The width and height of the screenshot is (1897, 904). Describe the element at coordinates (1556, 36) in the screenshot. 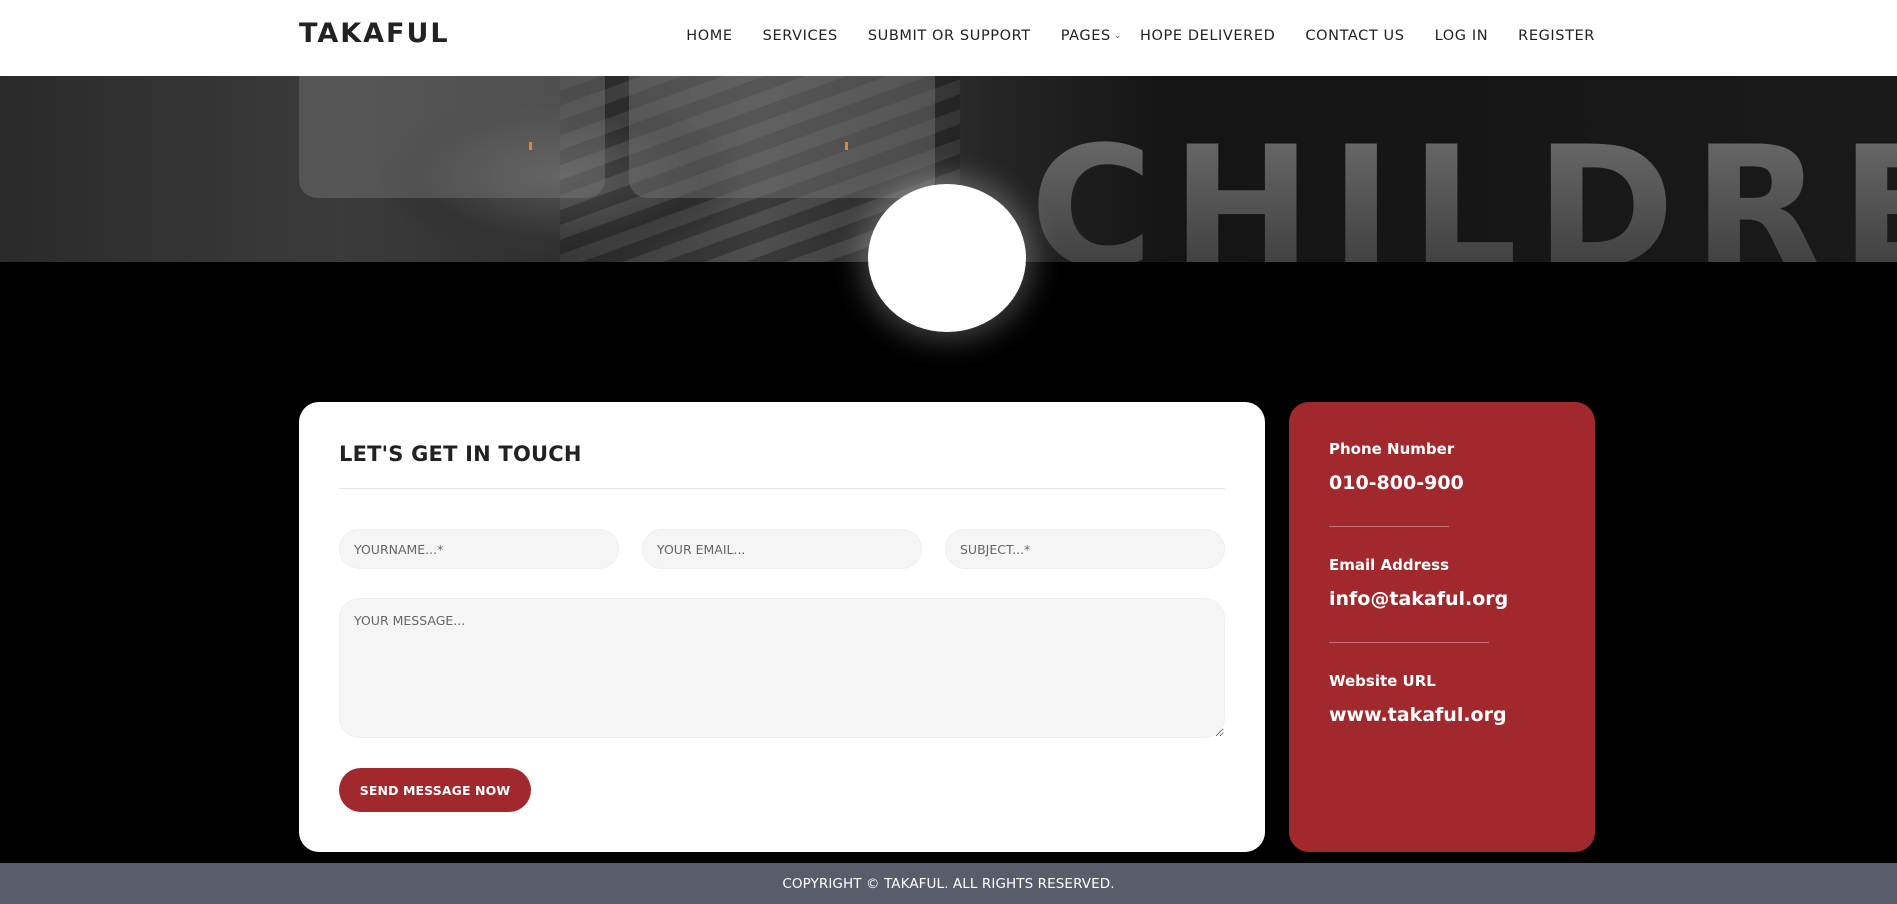

I see `nav-item-register: REGISTER` at that location.